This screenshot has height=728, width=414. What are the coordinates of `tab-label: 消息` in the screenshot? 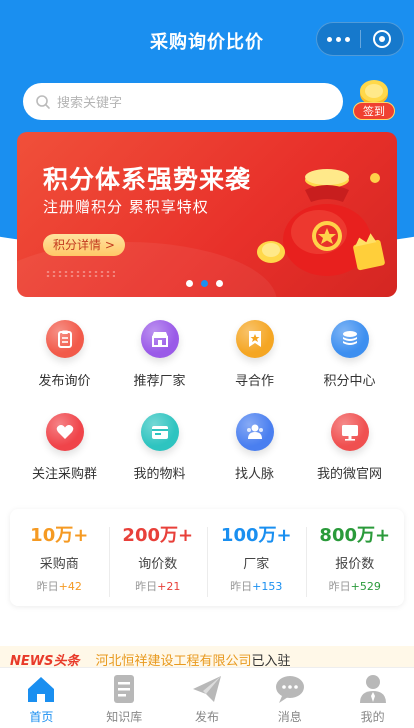 It's located at (289, 717).